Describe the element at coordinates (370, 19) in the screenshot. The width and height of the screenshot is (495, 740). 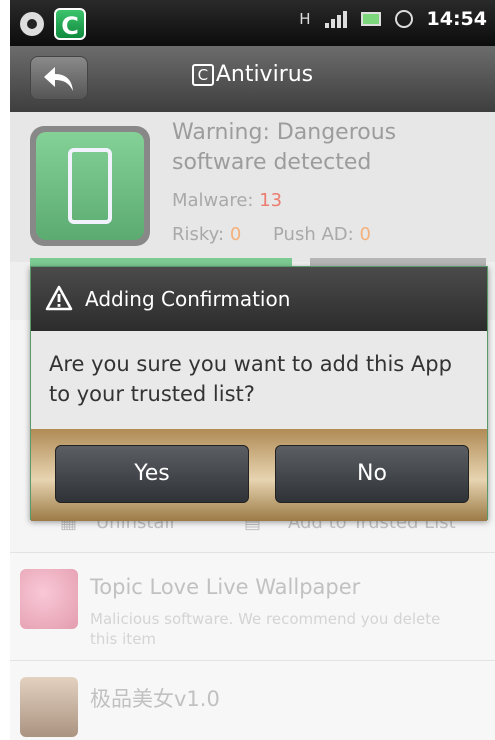
I see `battery-icon` at that location.